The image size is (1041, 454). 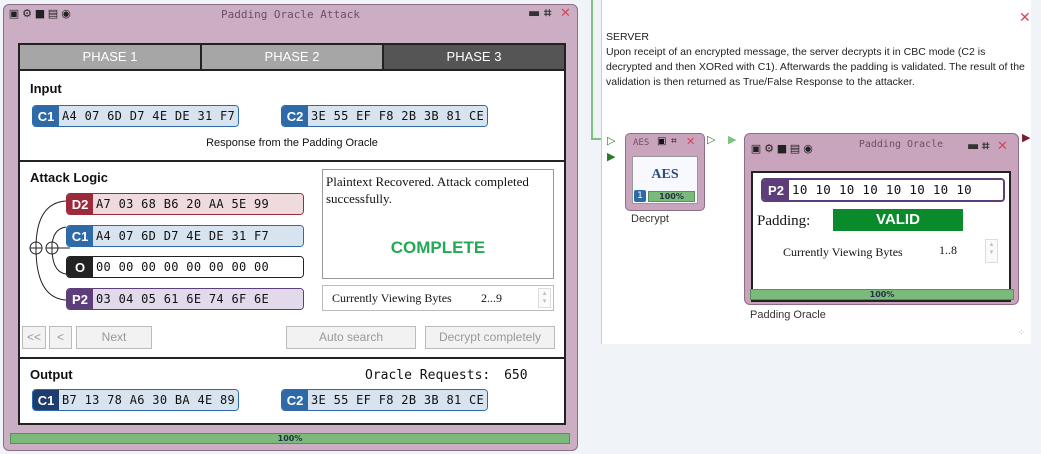 What do you see at coordinates (898, 220) in the screenshot?
I see `padding-valid-badge: VALID` at bounding box center [898, 220].